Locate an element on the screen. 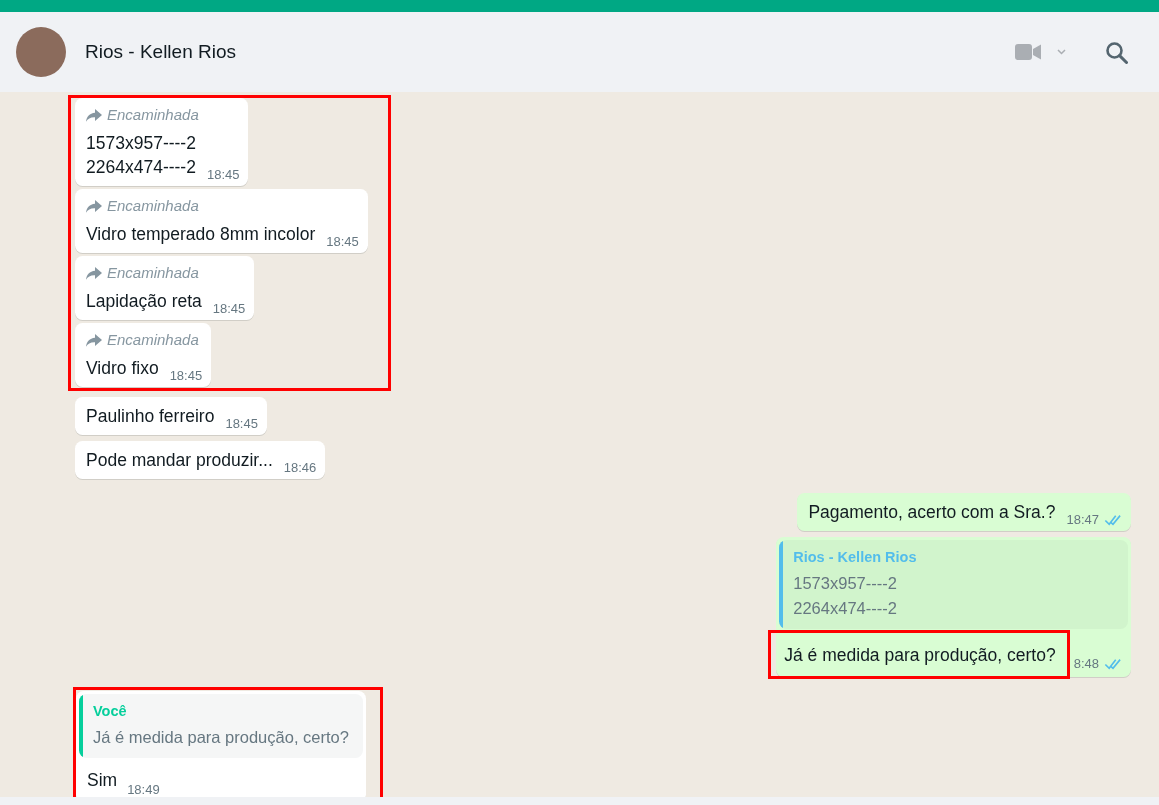 The height and width of the screenshot is (805, 1159). message-text: Pagamento, acerto com a Sra.? is located at coordinates (932, 512).